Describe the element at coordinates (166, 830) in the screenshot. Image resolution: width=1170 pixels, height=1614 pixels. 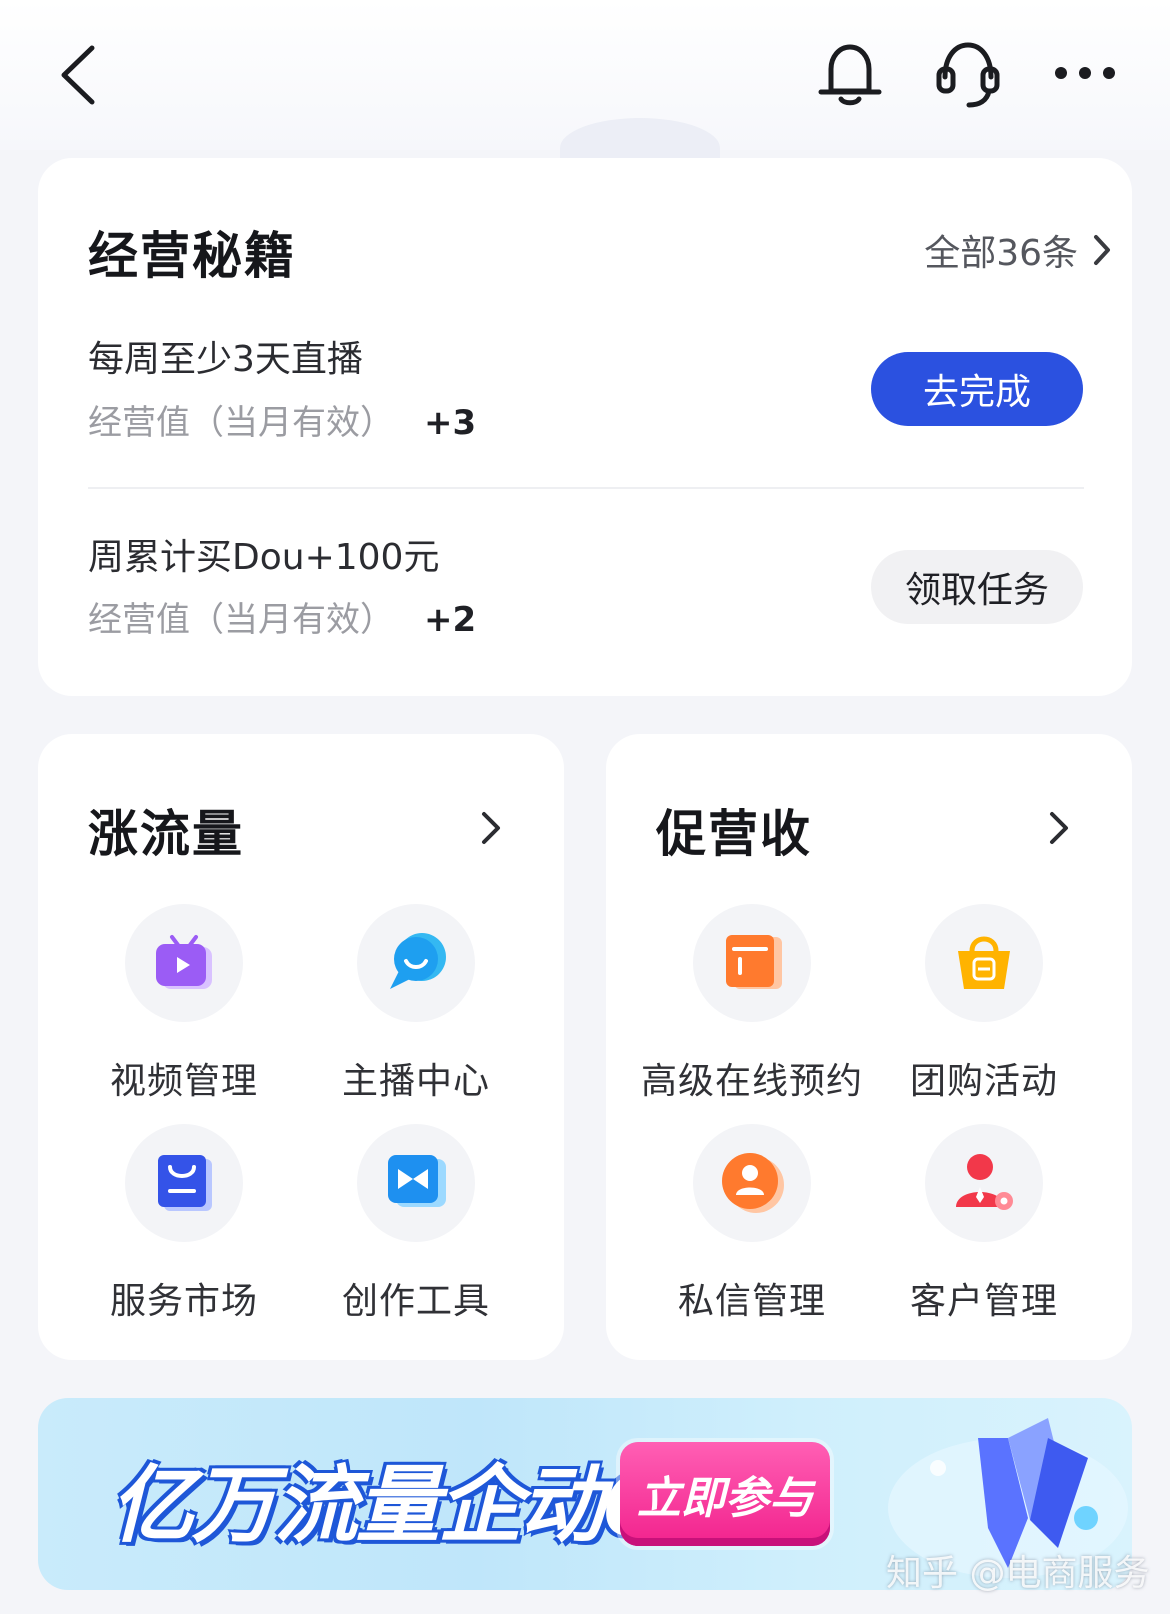
I see `grow-traffic-title: 涨流量` at that location.